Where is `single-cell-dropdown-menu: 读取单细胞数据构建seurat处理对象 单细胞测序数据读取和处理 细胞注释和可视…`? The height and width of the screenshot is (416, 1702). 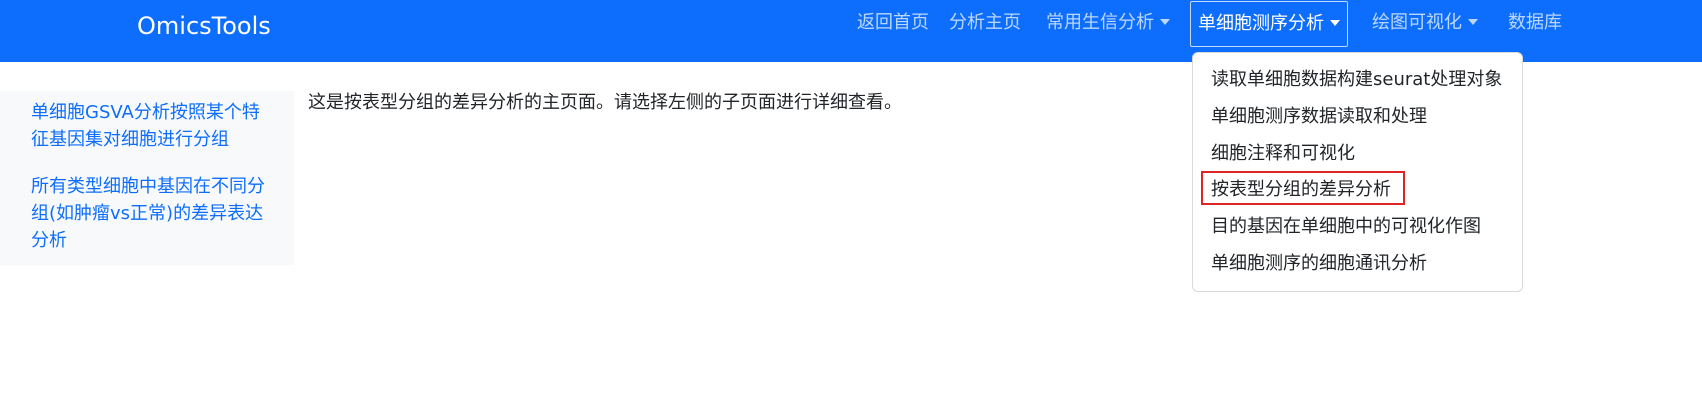 single-cell-dropdown-menu: 读取单细胞数据构建seurat处理对象 单细胞测序数据读取和处理 细胞注释和可视… is located at coordinates (1357, 172).